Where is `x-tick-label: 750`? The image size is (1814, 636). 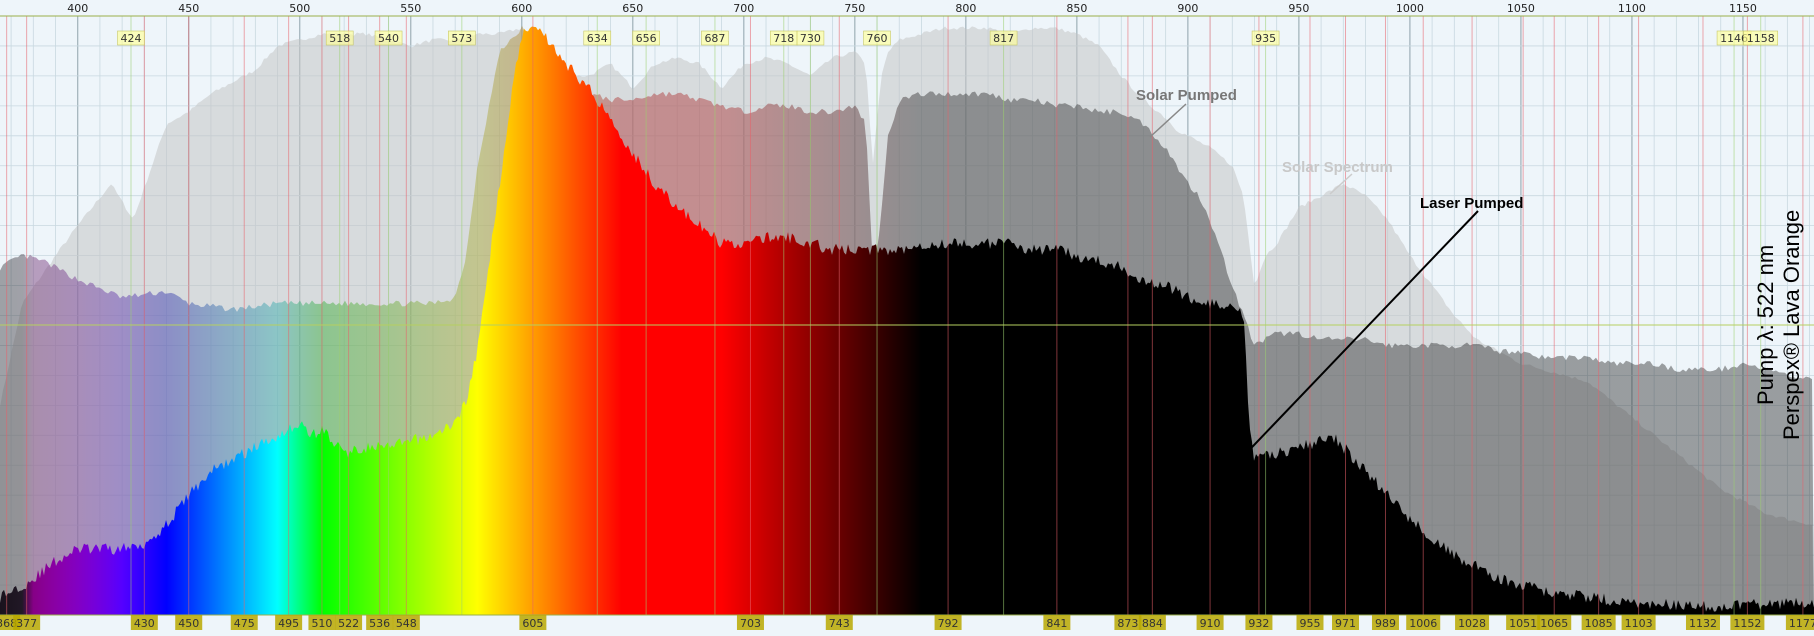
x-tick-label: 750 is located at coordinates (854, 8).